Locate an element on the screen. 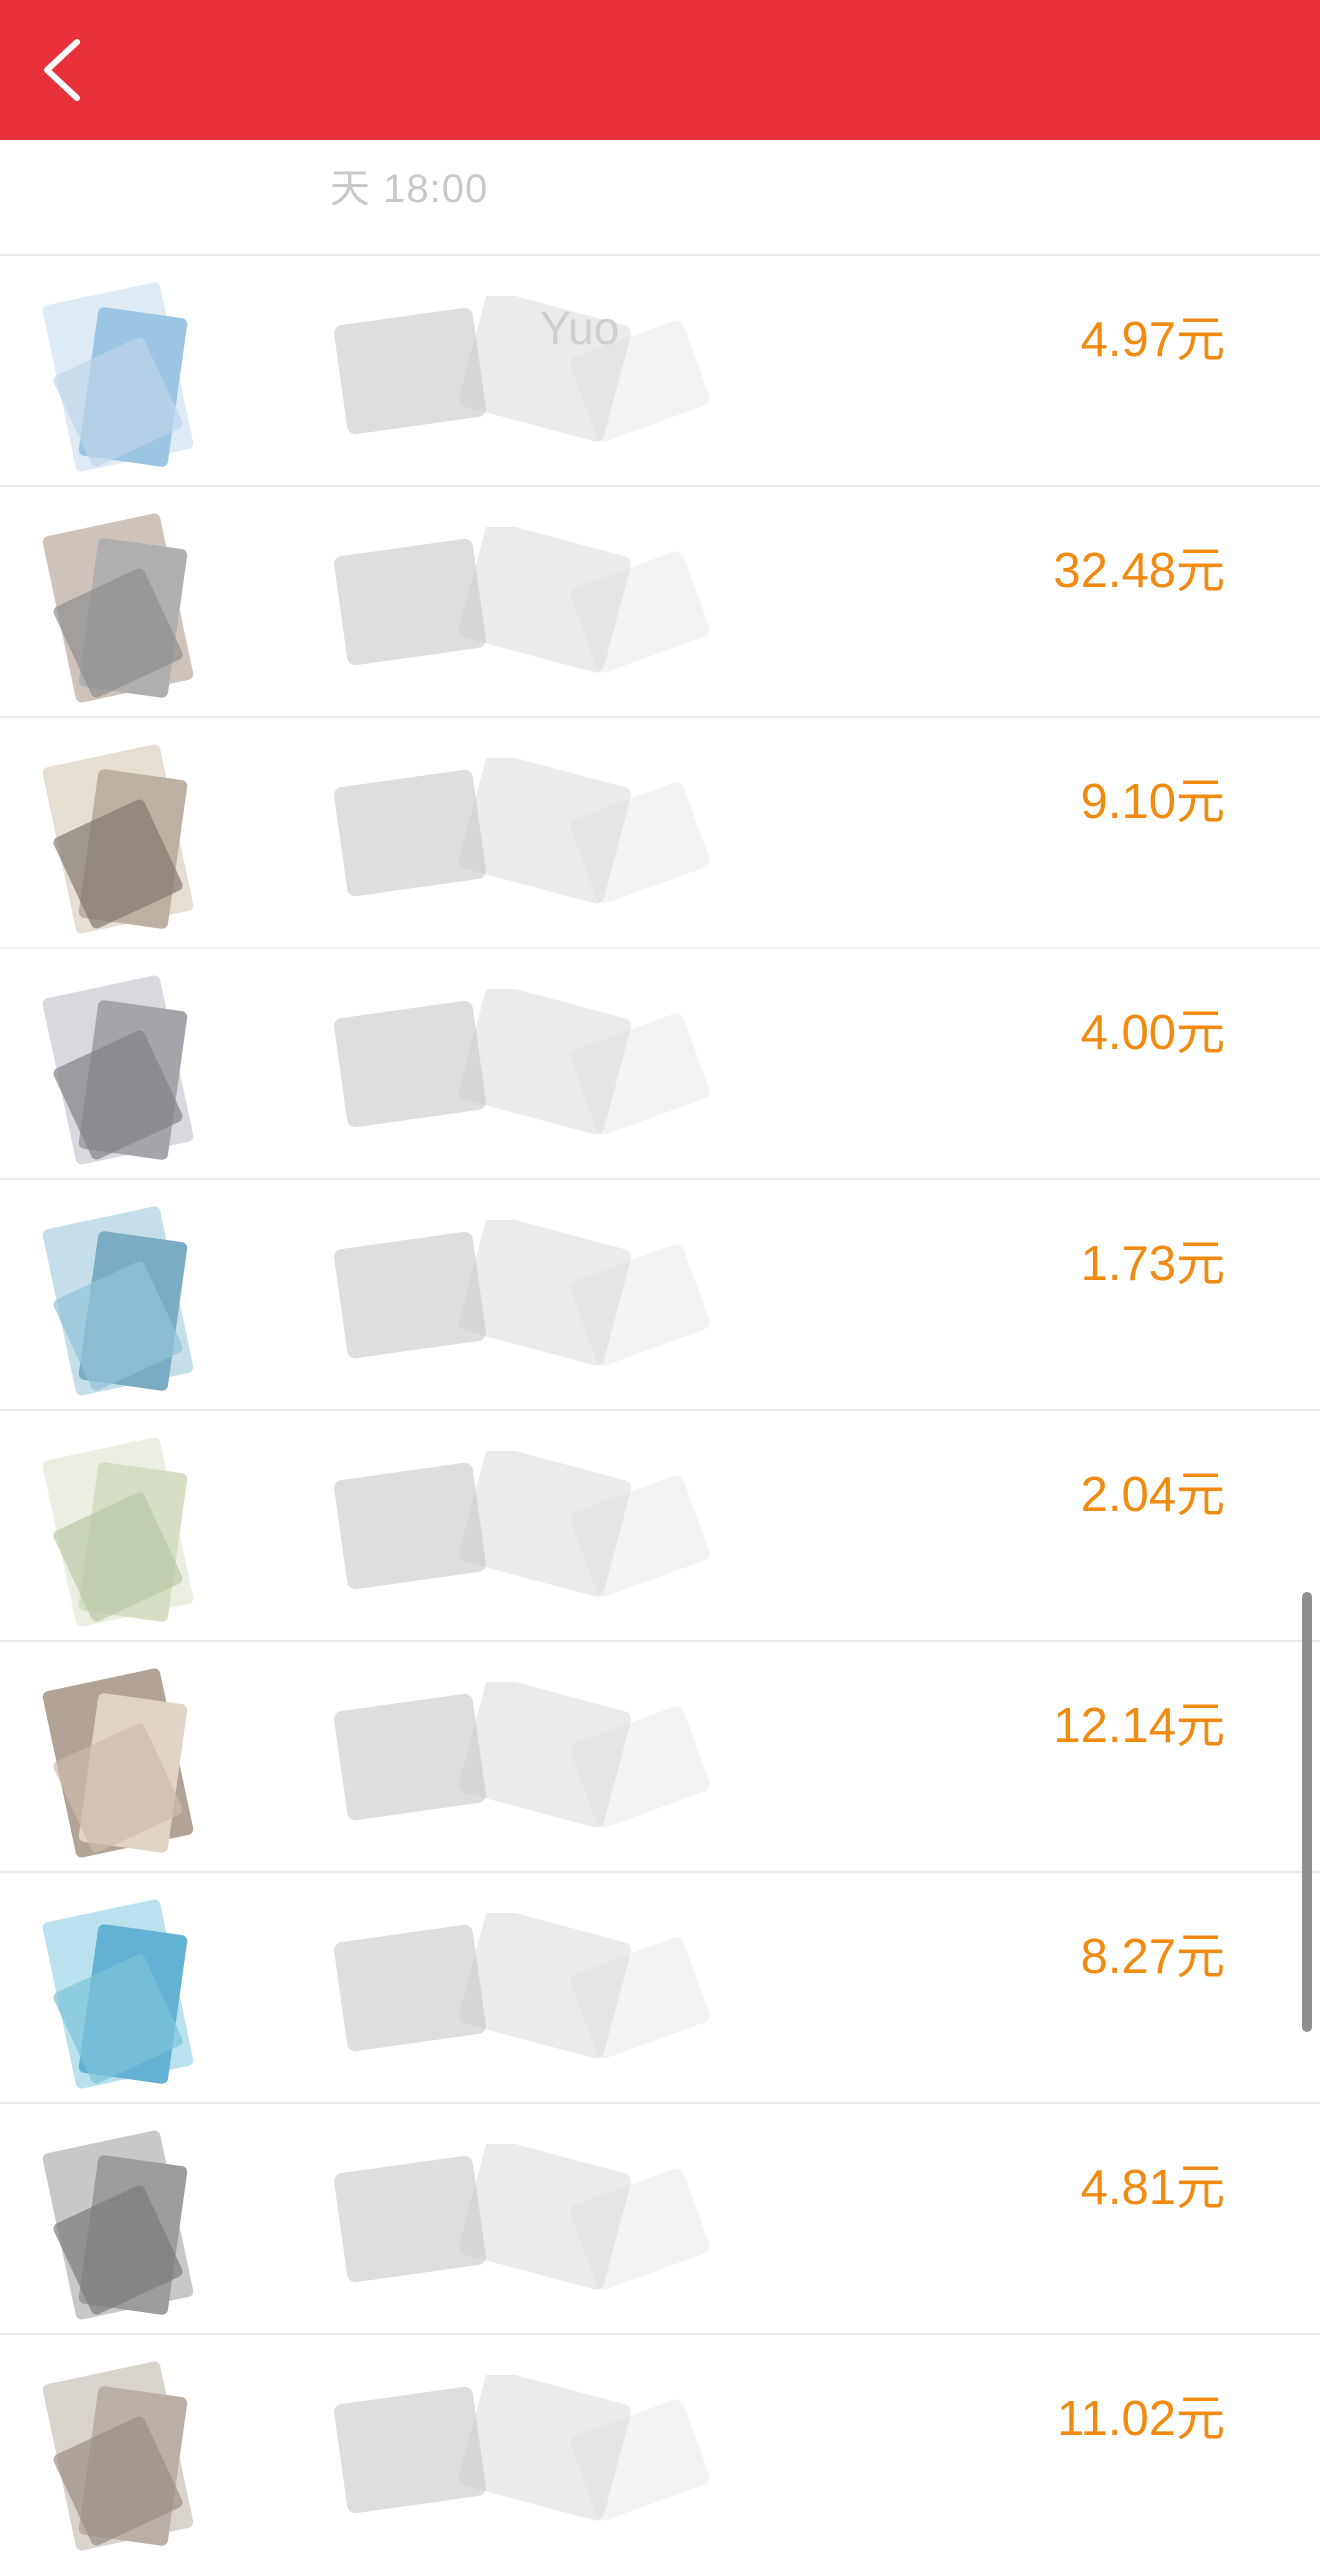 The image size is (1320, 2560). list-item: 4.81元 is located at coordinates (660, 2219).